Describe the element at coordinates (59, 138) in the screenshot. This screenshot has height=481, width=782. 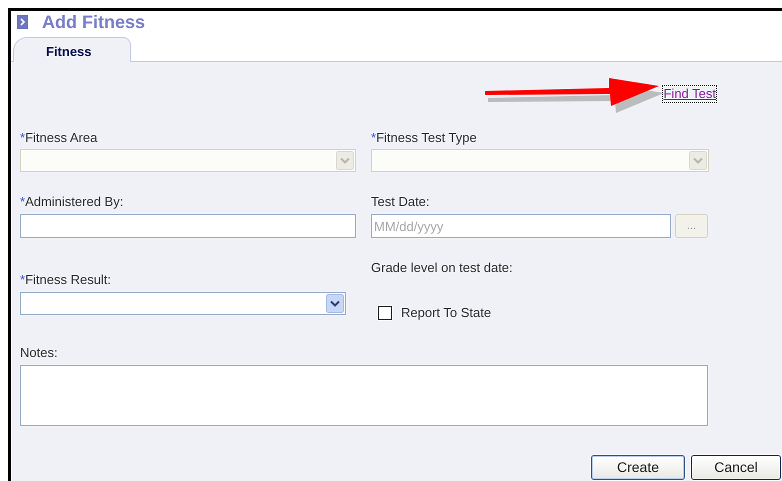
I see `field-label: *Fitness Area` at that location.